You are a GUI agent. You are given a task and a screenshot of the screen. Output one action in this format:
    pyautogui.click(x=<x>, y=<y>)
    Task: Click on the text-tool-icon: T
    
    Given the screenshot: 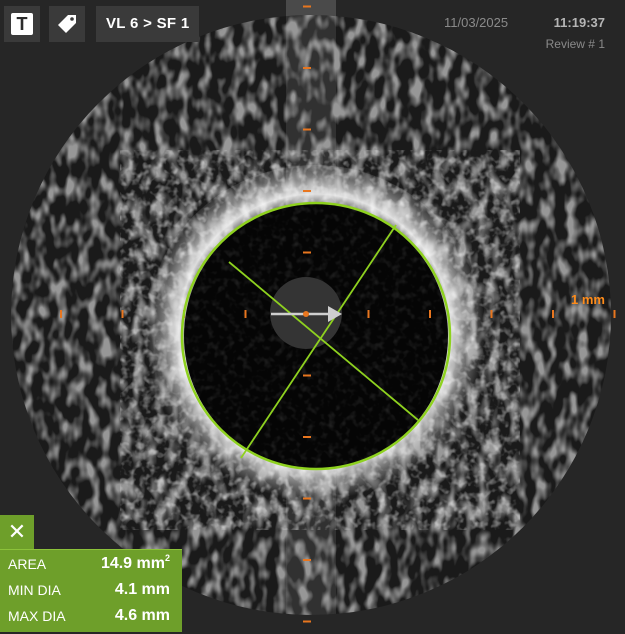 What is the action you would take?
    pyautogui.click(x=22, y=24)
    